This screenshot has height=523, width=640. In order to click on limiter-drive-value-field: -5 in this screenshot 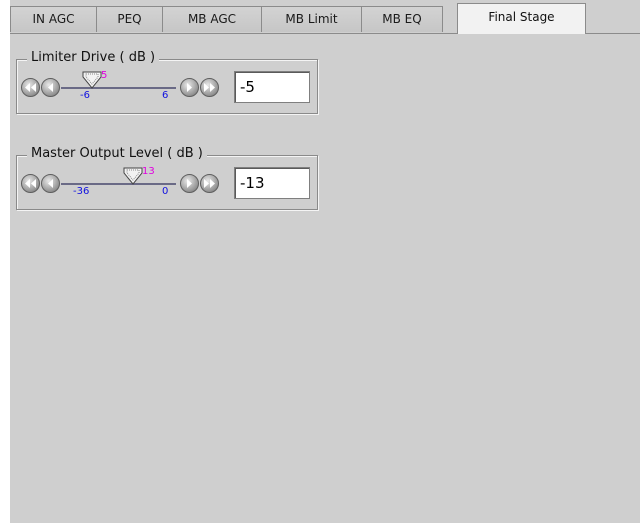, I will do `click(272, 87)`.